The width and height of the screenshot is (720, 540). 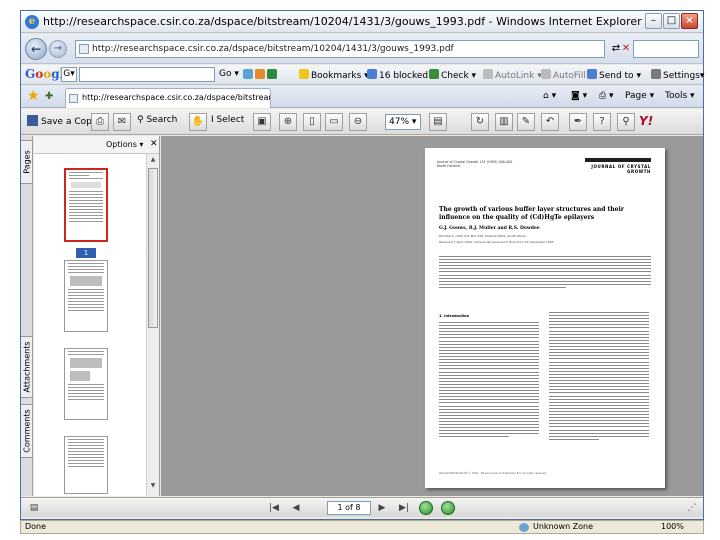 I want to click on find-icon: ⚲, so click(x=626, y=122).